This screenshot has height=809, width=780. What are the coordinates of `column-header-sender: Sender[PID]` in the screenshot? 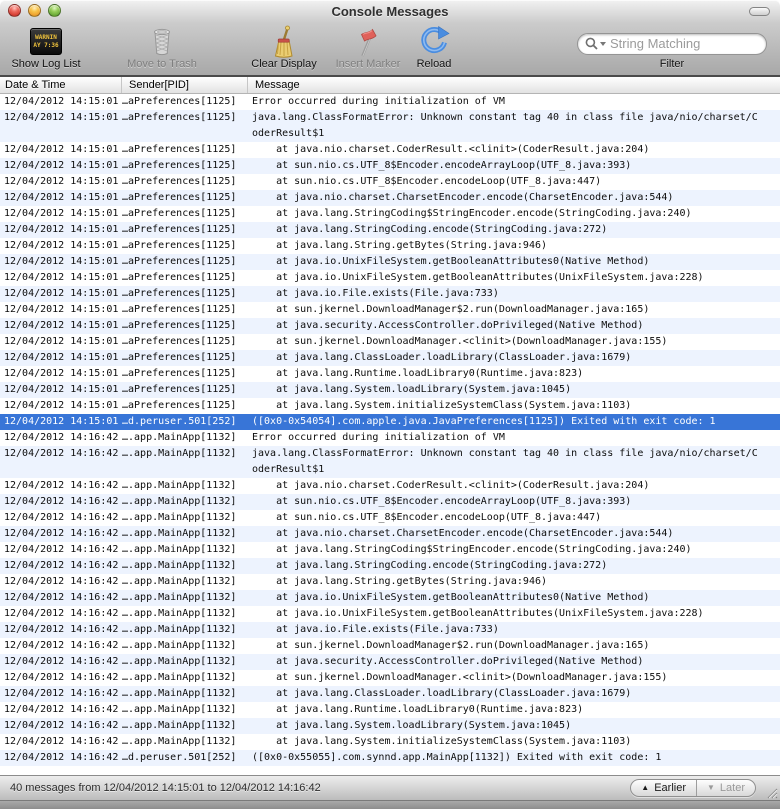 It's located at (185, 85).